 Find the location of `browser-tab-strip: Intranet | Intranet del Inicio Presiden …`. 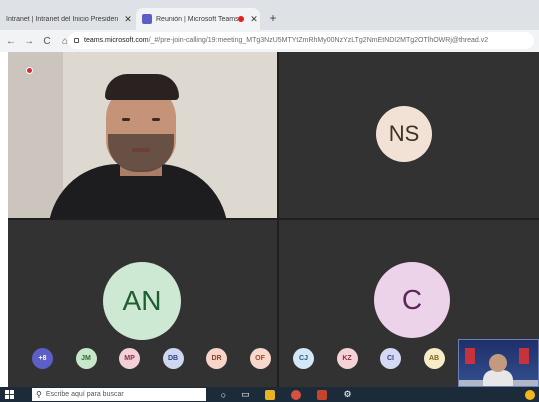

browser-tab-strip: Intranet | Intranet del Inicio Presiden … is located at coordinates (269, 15).